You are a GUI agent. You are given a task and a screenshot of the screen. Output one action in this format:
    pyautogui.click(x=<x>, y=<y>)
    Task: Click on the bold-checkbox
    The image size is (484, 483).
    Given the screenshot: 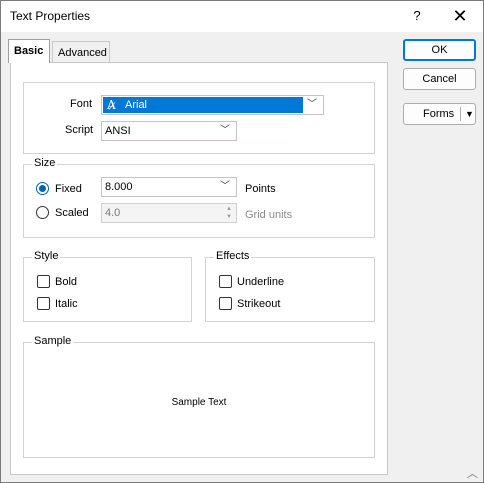 What is the action you would take?
    pyautogui.click(x=43, y=281)
    